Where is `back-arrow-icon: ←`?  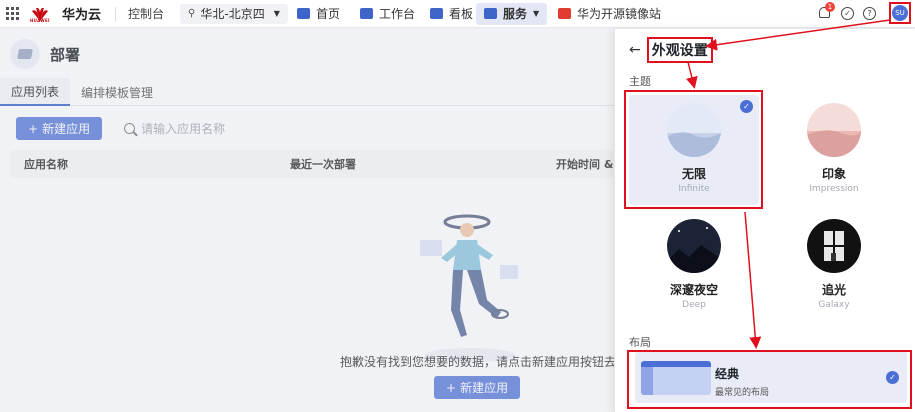
back-arrow-icon: ← is located at coordinates (635, 50).